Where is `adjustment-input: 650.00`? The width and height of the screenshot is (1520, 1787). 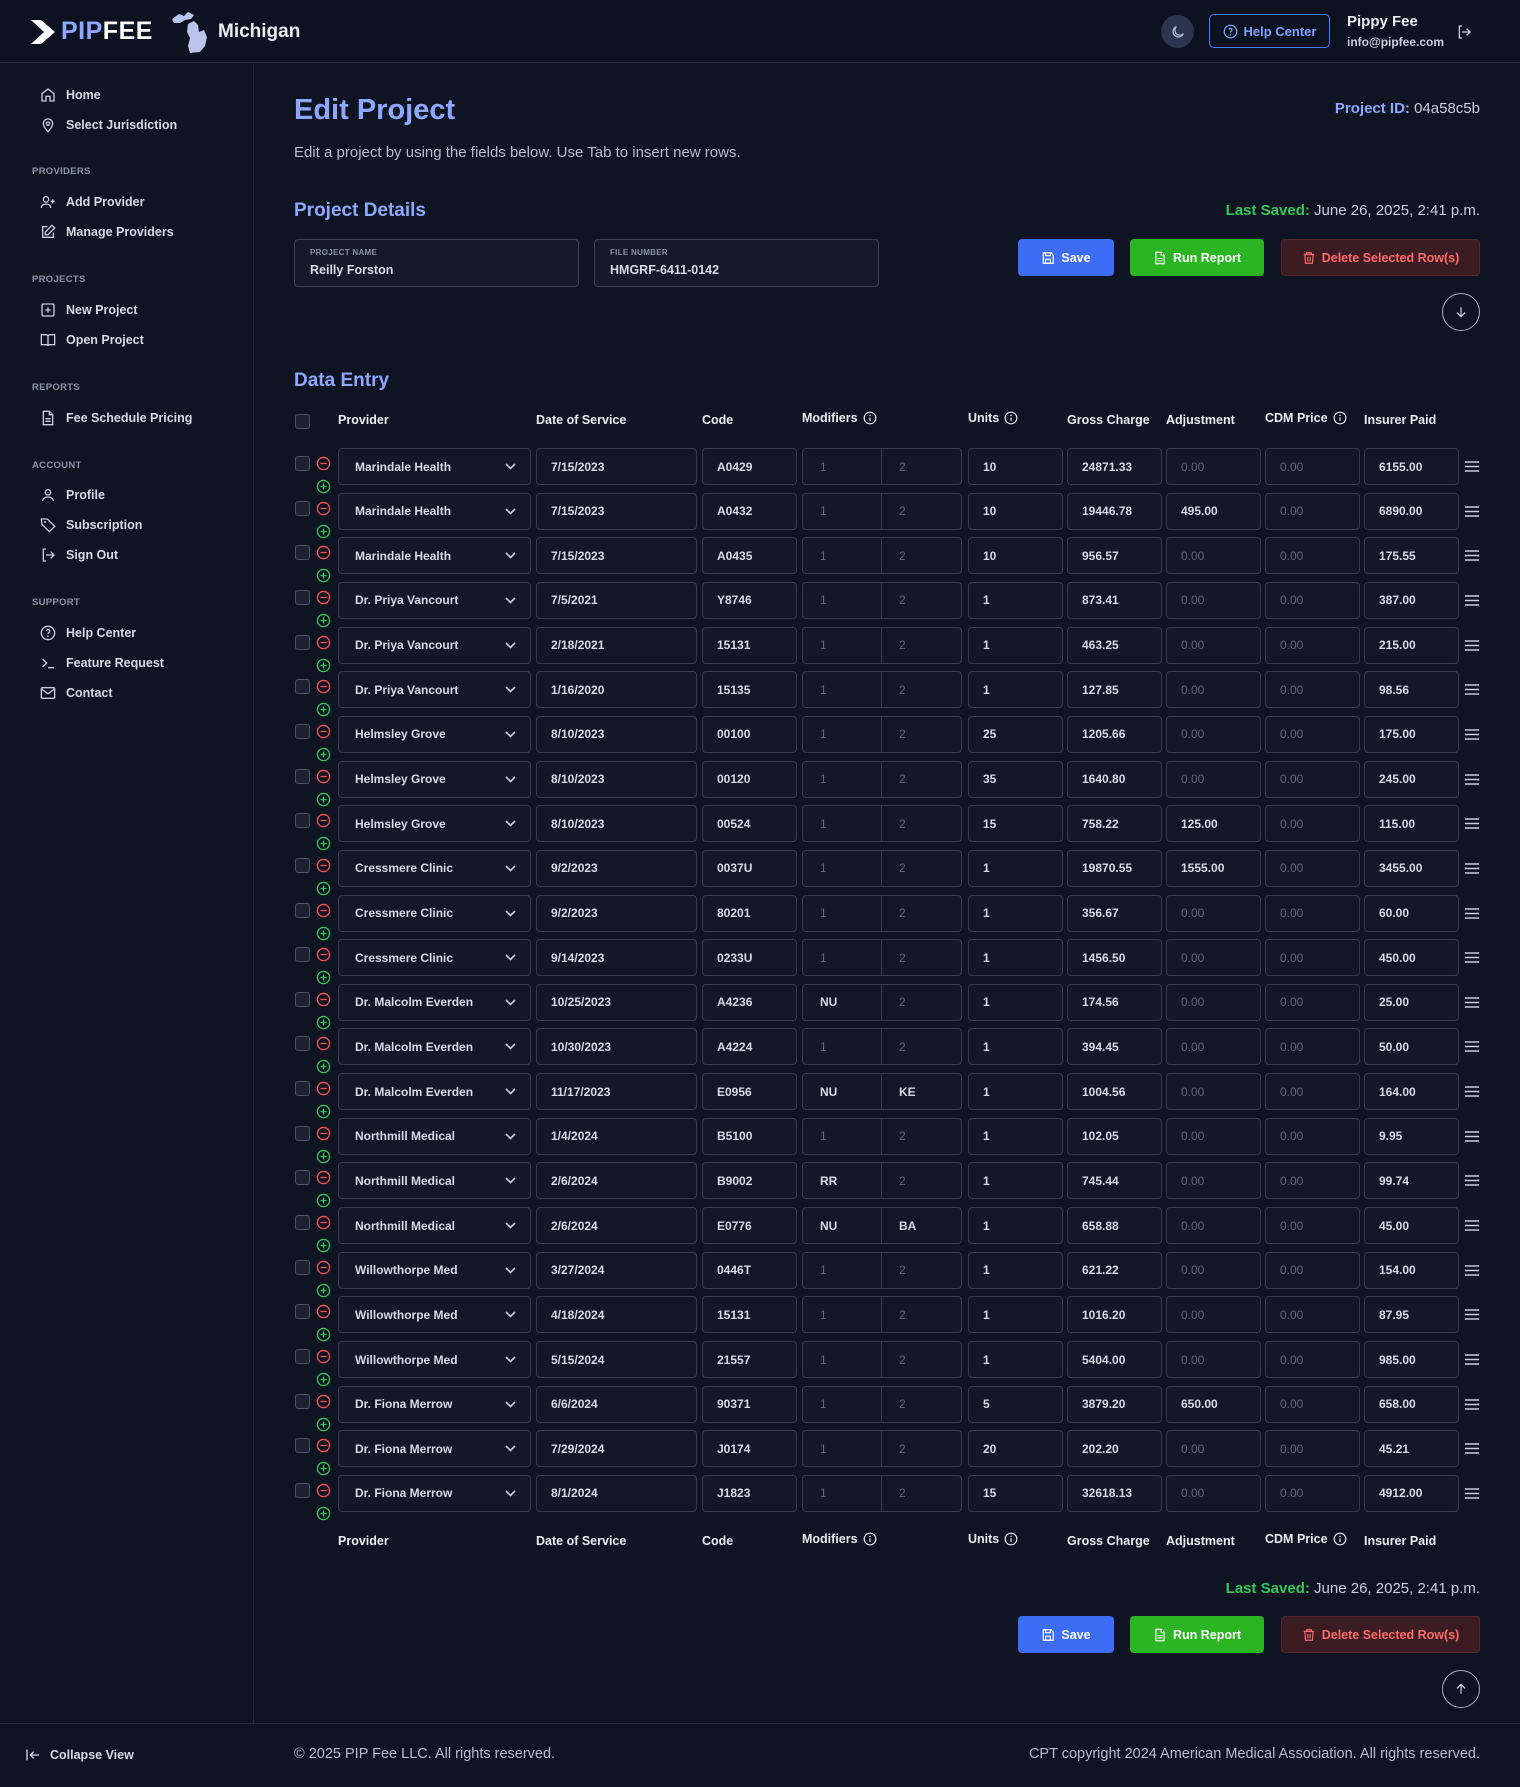
adjustment-input: 650.00 is located at coordinates (1213, 1404).